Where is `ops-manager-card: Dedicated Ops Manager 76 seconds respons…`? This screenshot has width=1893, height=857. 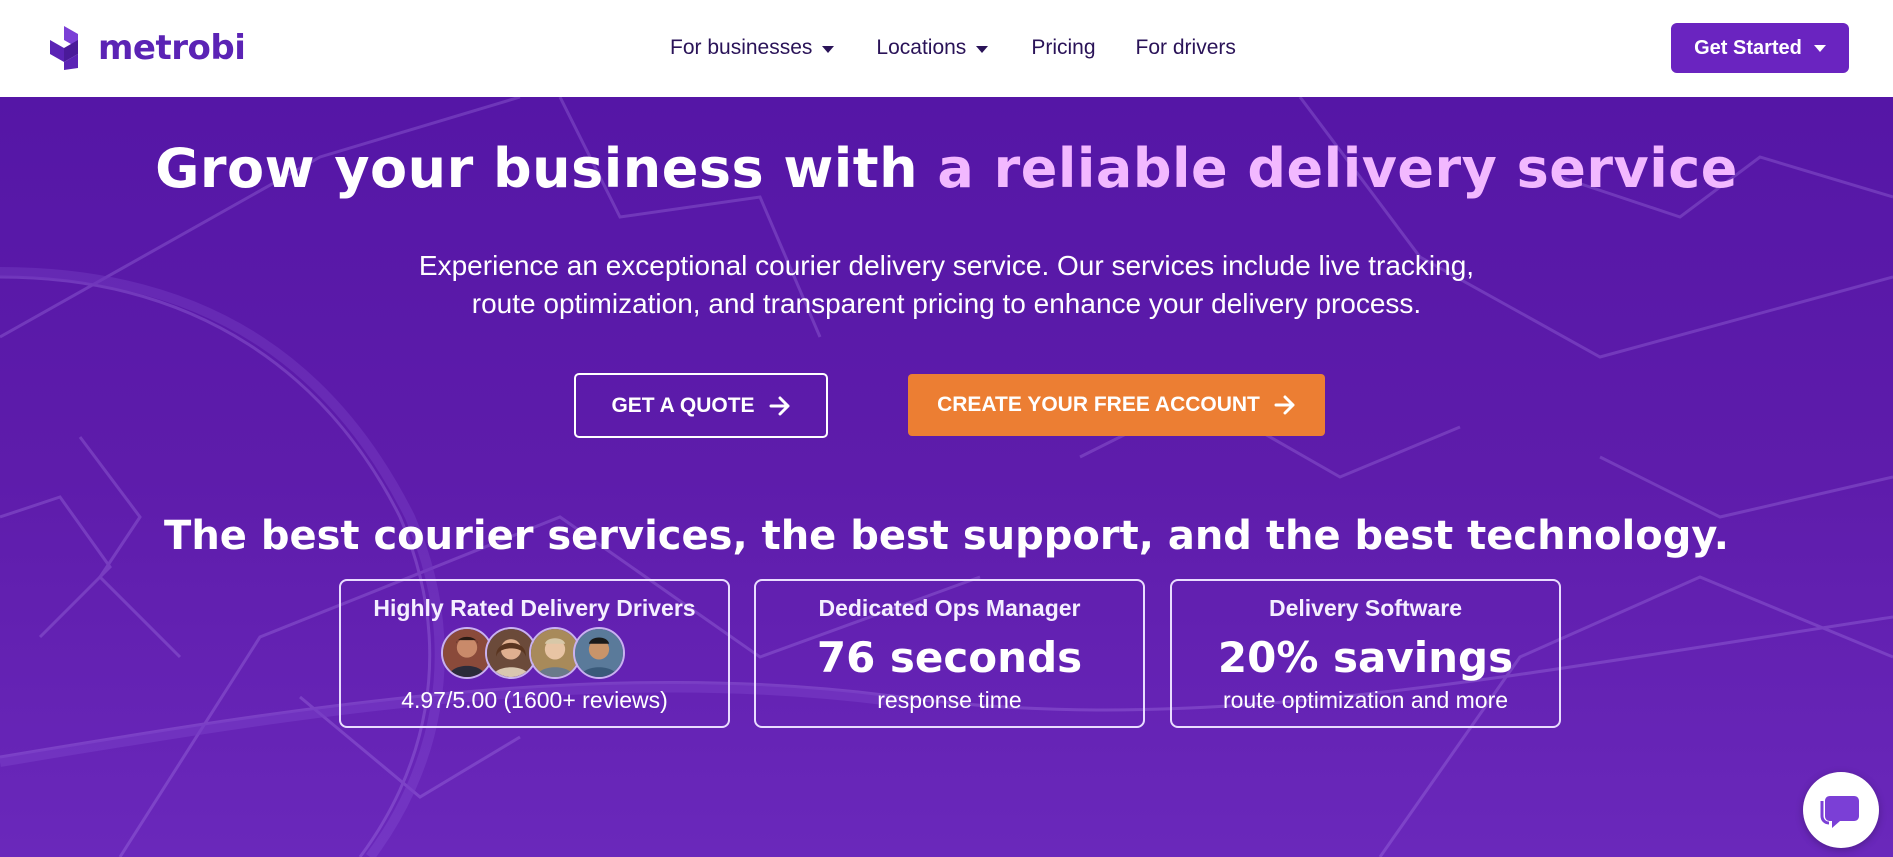
ops-manager-card: Dedicated Ops Manager 76 seconds respons… is located at coordinates (949, 653).